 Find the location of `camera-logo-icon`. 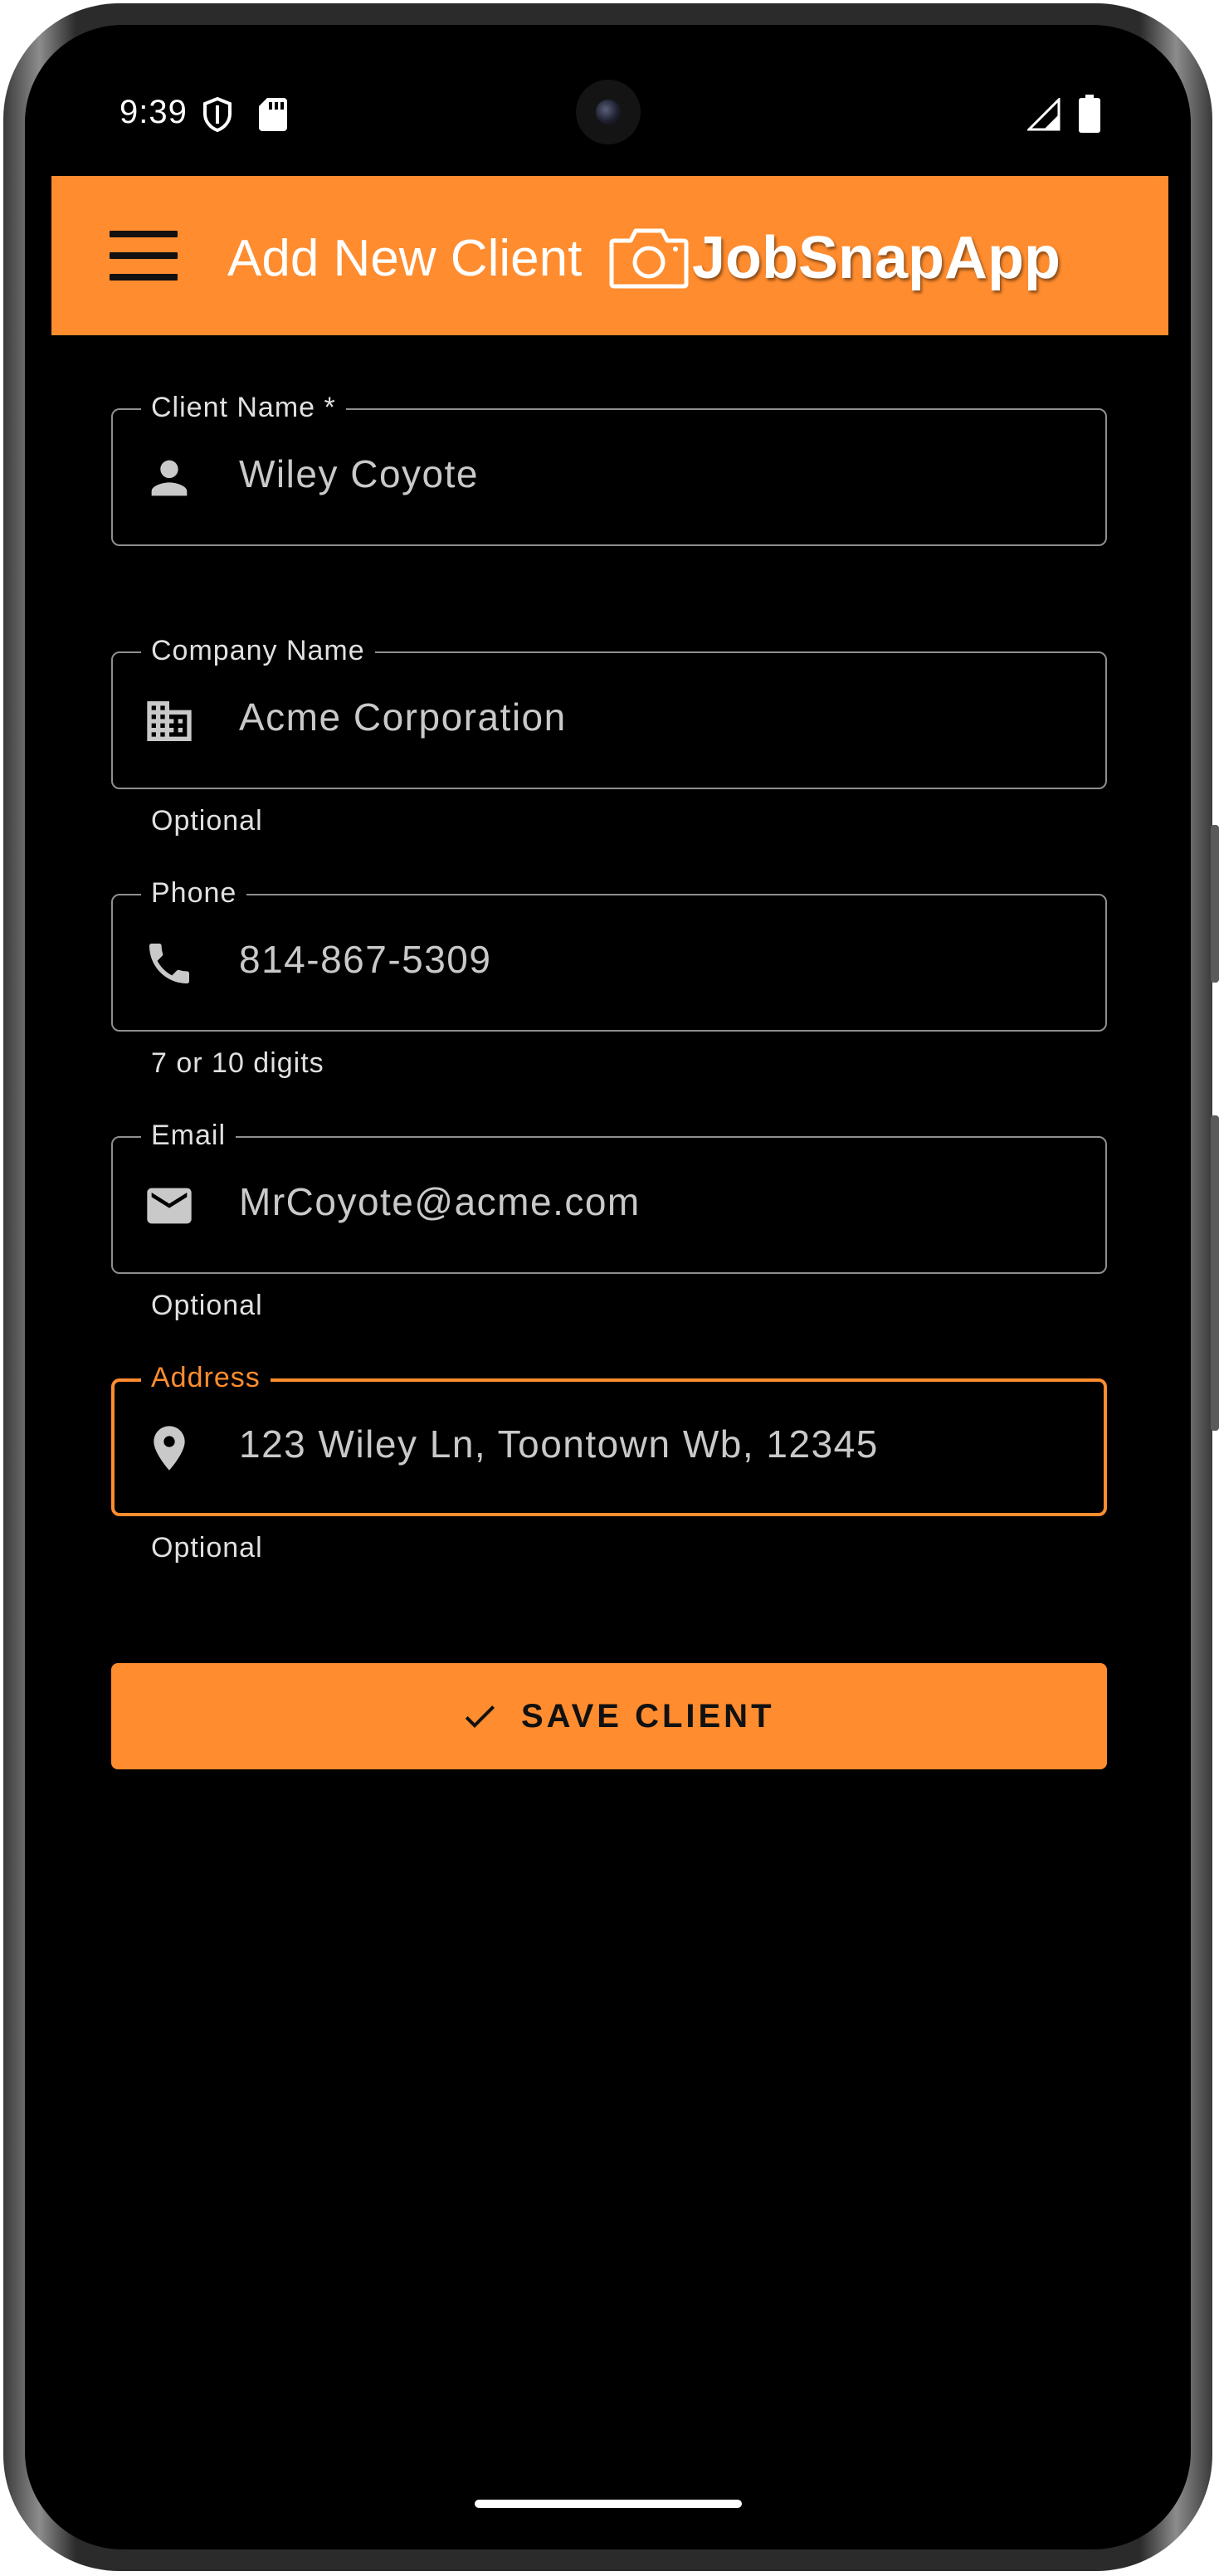

camera-logo-icon is located at coordinates (649, 258).